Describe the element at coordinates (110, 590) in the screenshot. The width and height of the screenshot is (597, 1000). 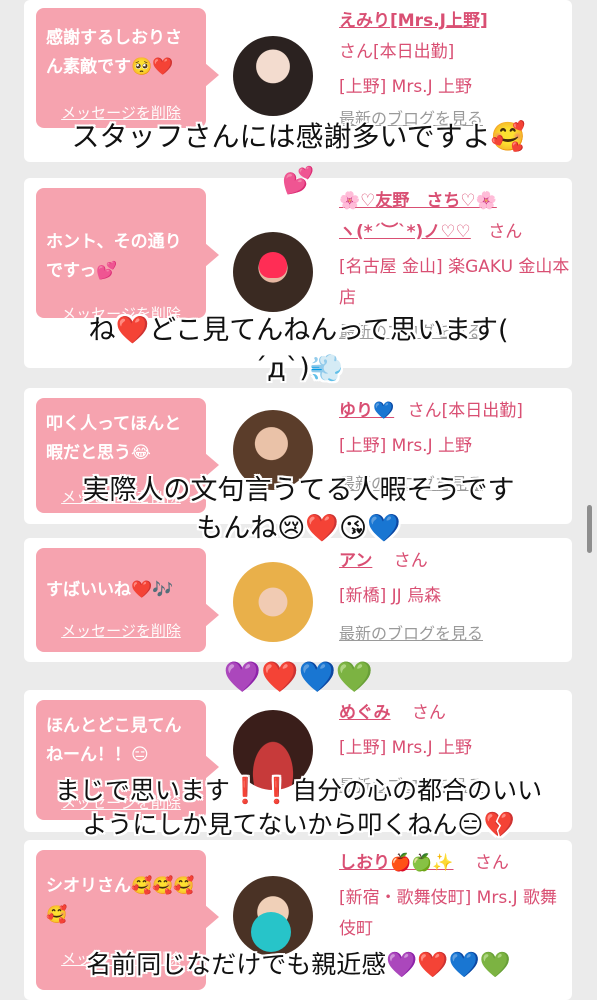
I see `message-text: すばいいね❤️🎶` at that location.